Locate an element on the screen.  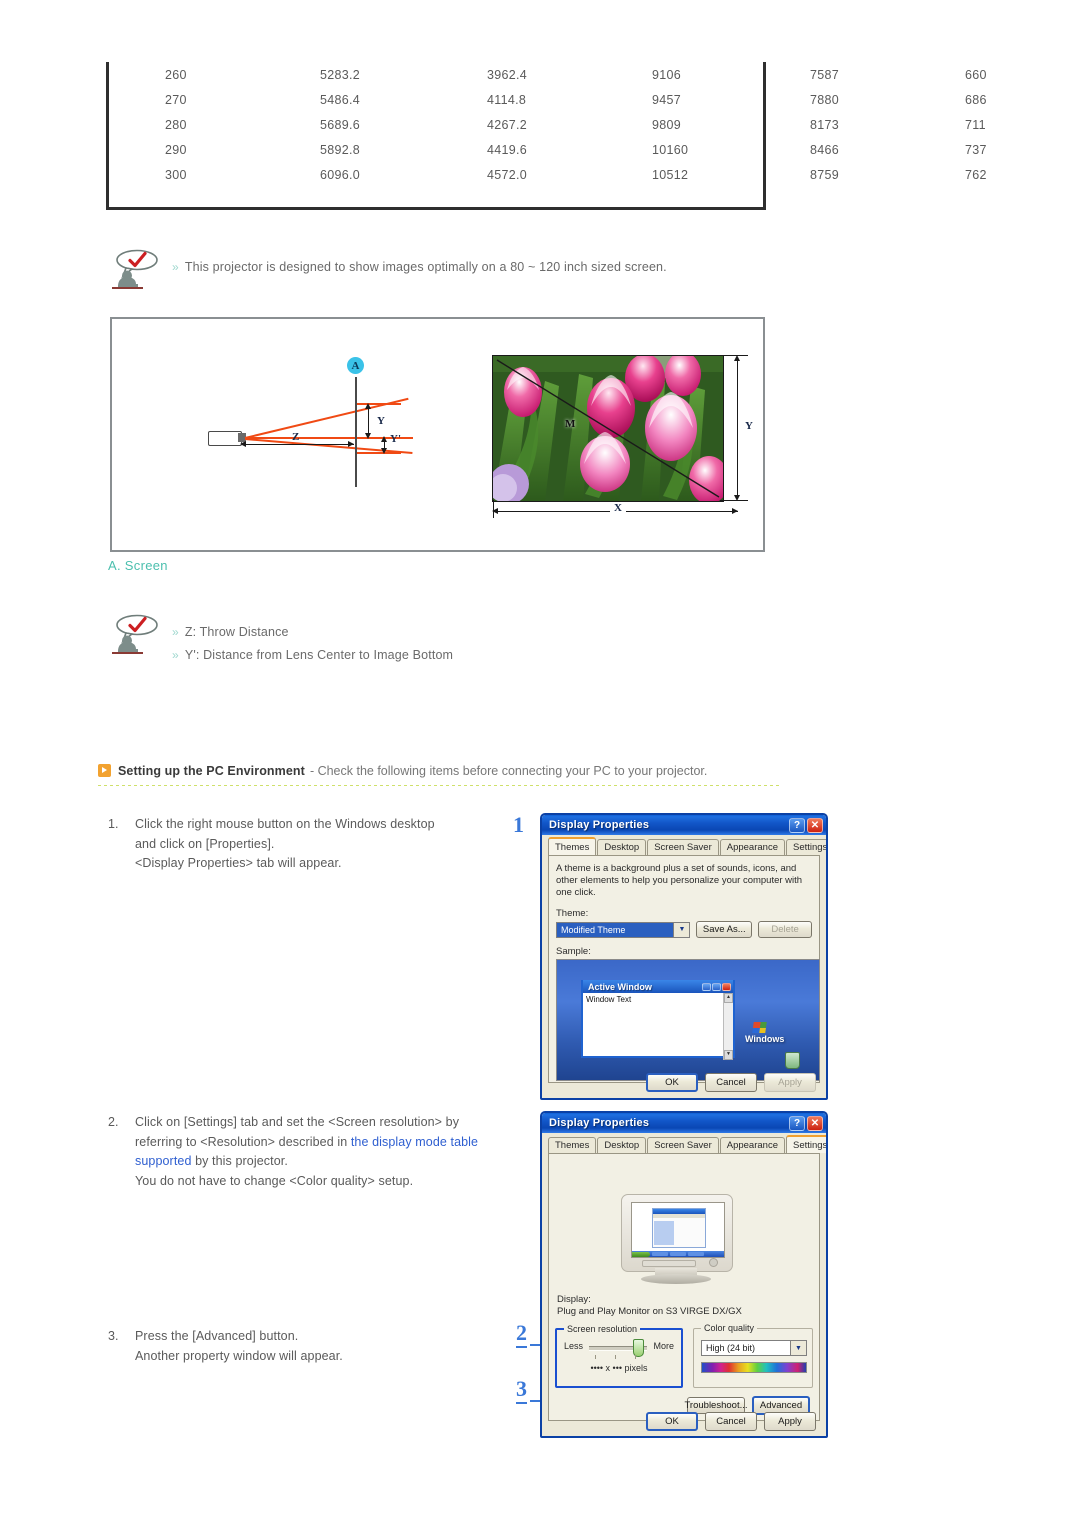
note-text: Z: Throw Distance is located at coordinates (236, 632).